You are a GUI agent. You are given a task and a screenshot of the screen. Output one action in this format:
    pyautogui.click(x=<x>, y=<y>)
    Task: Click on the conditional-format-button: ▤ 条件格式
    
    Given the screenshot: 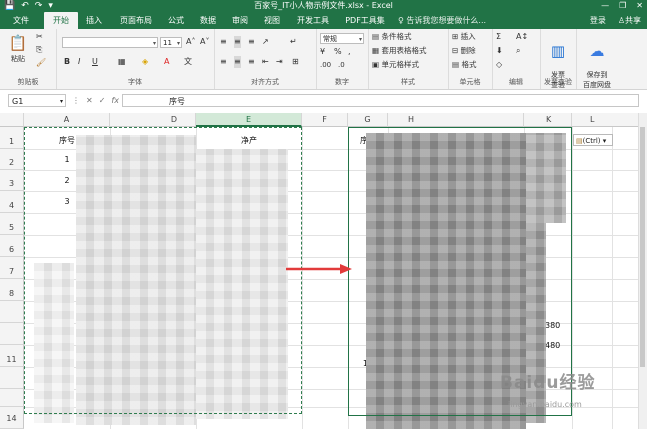 What is the action you would take?
    pyautogui.click(x=391, y=37)
    